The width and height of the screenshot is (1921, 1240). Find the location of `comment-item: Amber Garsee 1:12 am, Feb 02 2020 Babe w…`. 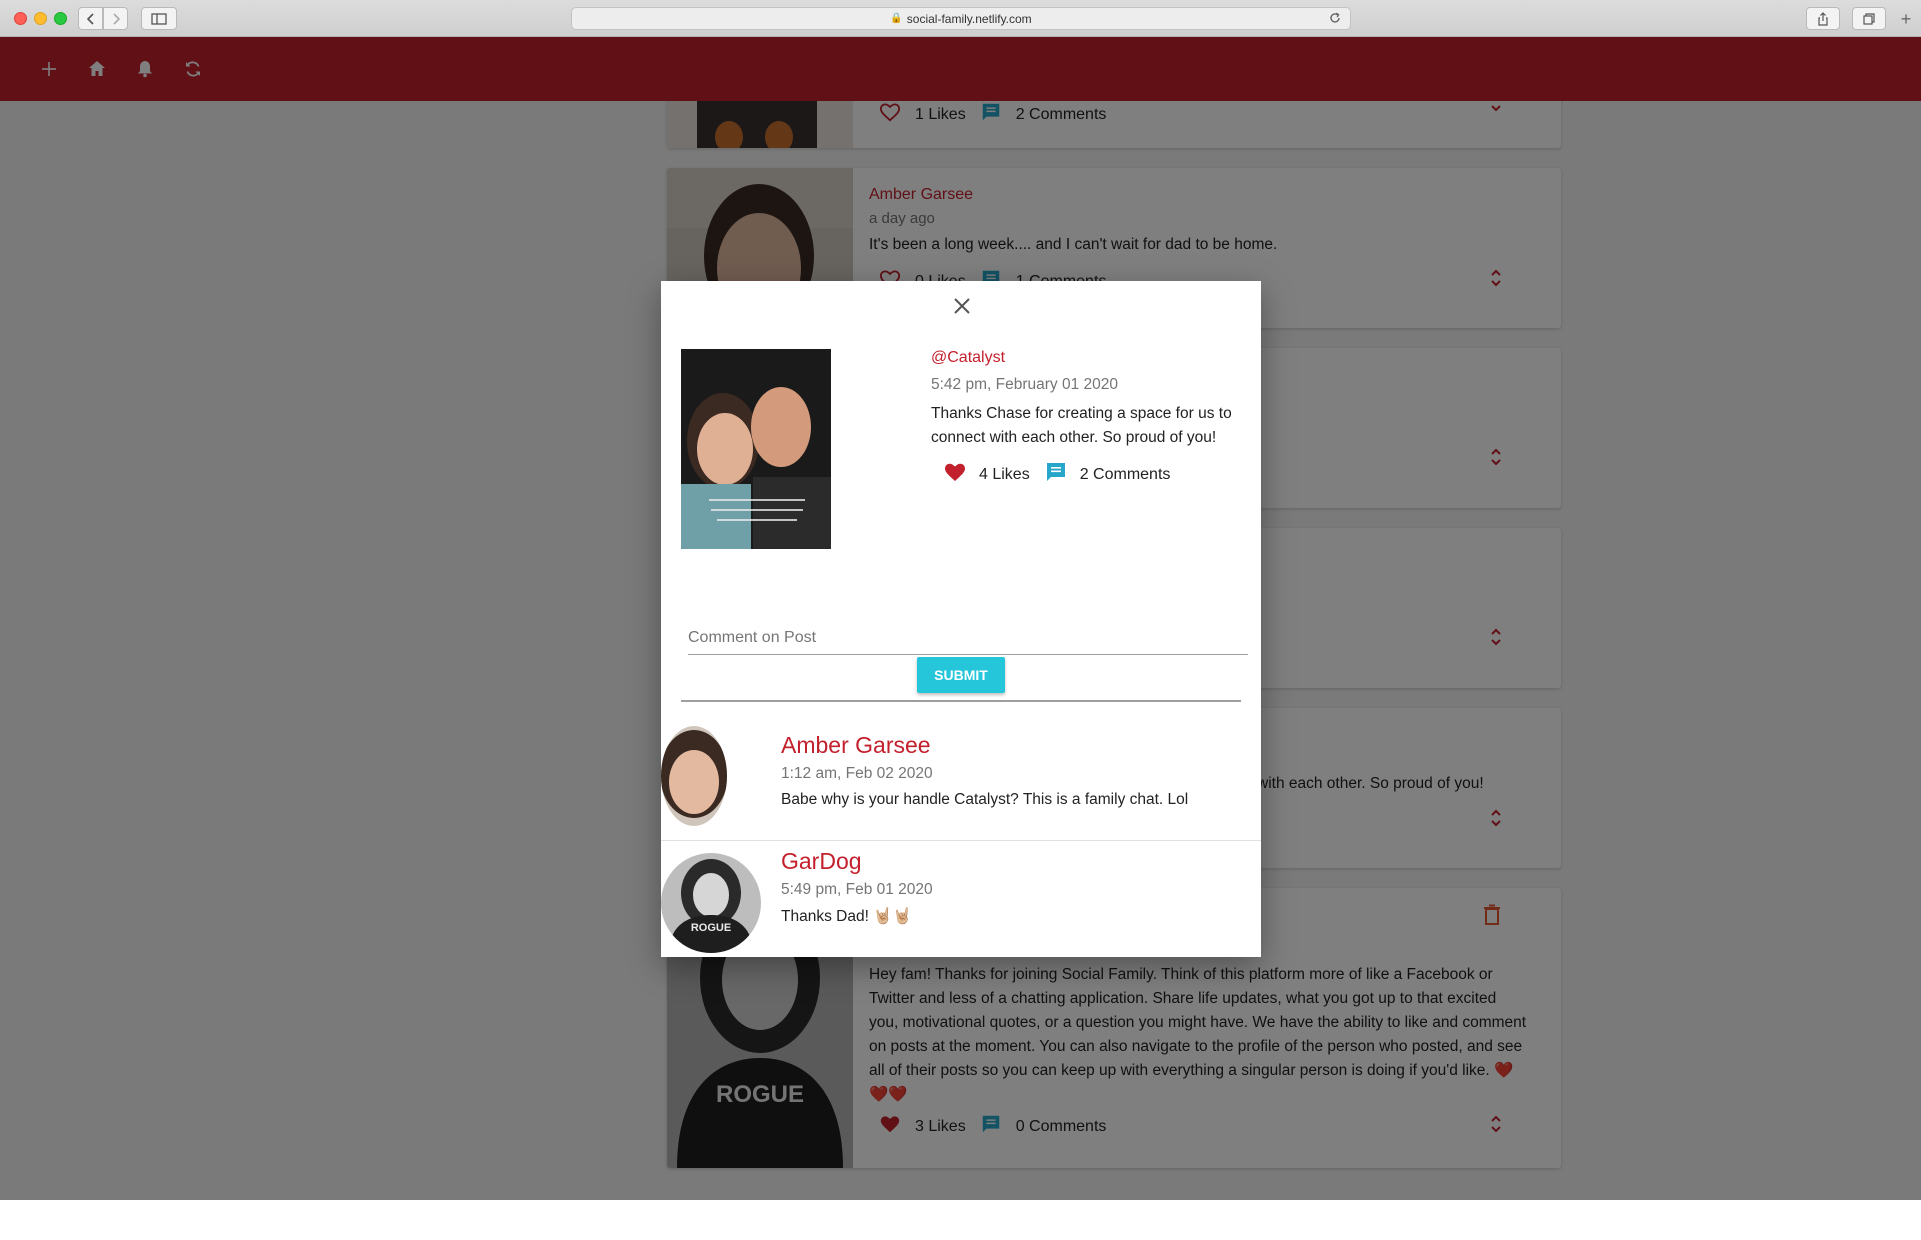

comment-item: Amber Garsee 1:12 am, Feb 02 2020 Babe w… is located at coordinates (961, 783).